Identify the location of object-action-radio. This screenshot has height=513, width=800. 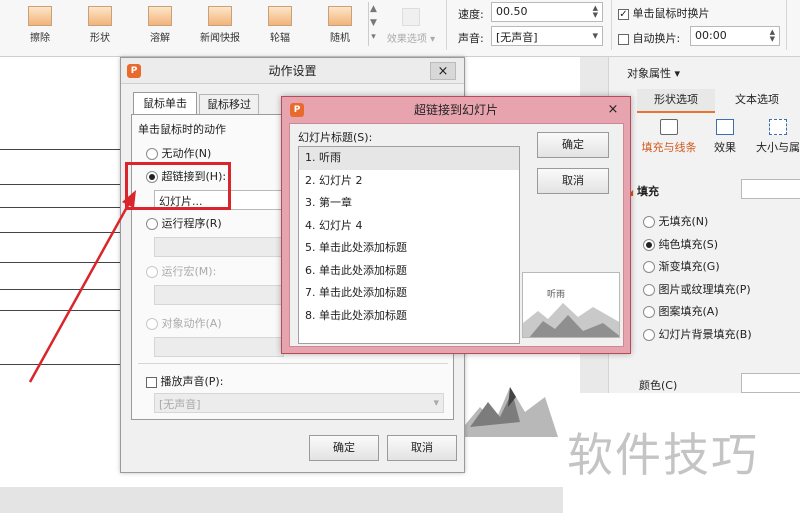
(152, 324).